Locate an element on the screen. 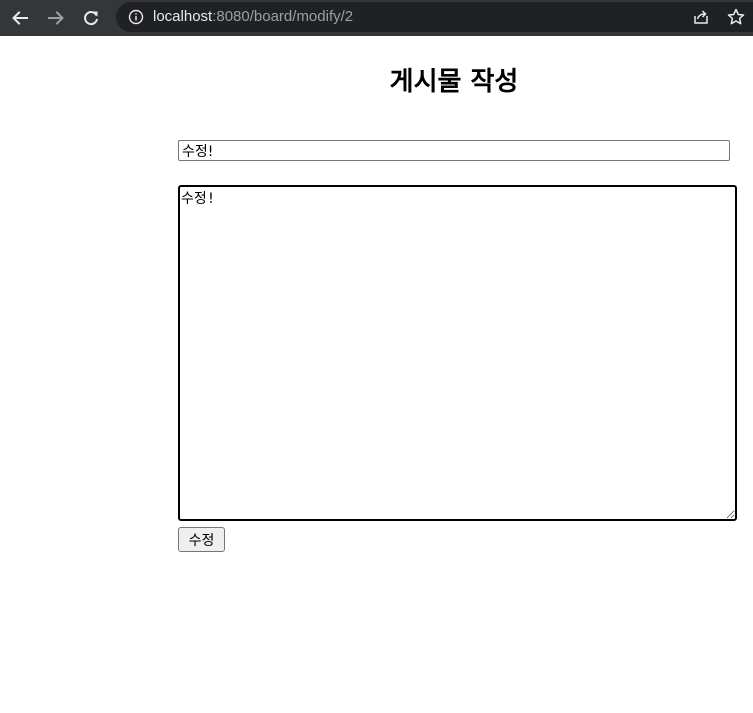  browser-toolbar: localhost:8080/board/modify/2 is located at coordinates (376, 18).